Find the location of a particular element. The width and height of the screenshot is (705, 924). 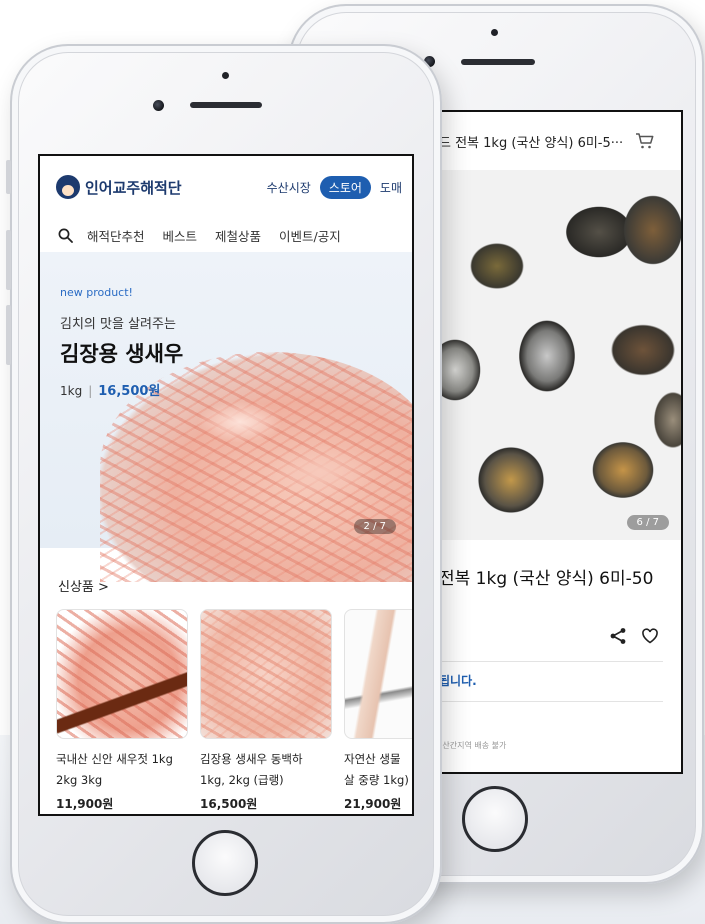

store-header: 인어교주해적단 수산시장 스토어 도매 is located at coordinates (226, 187).